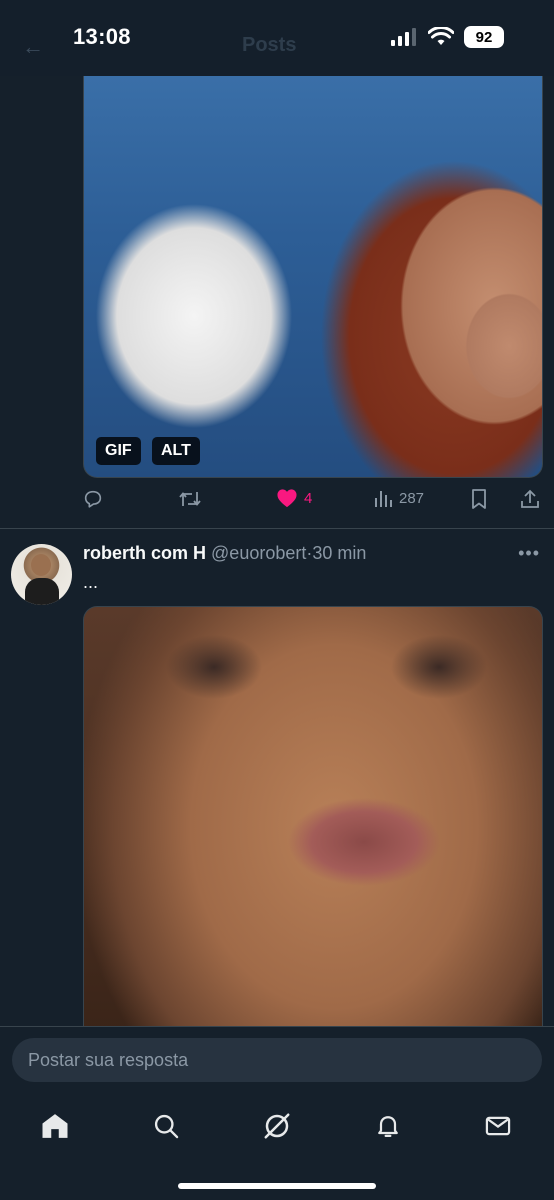 The width and height of the screenshot is (554, 1200). I want to click on home-indicator, so click(277, 1186).